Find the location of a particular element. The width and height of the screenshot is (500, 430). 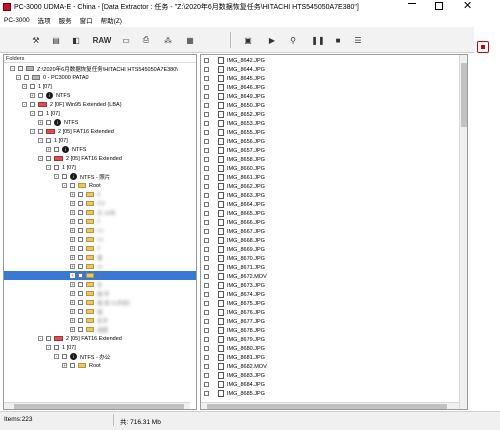

tree-node: + CU is located at coordinates (100, 203).